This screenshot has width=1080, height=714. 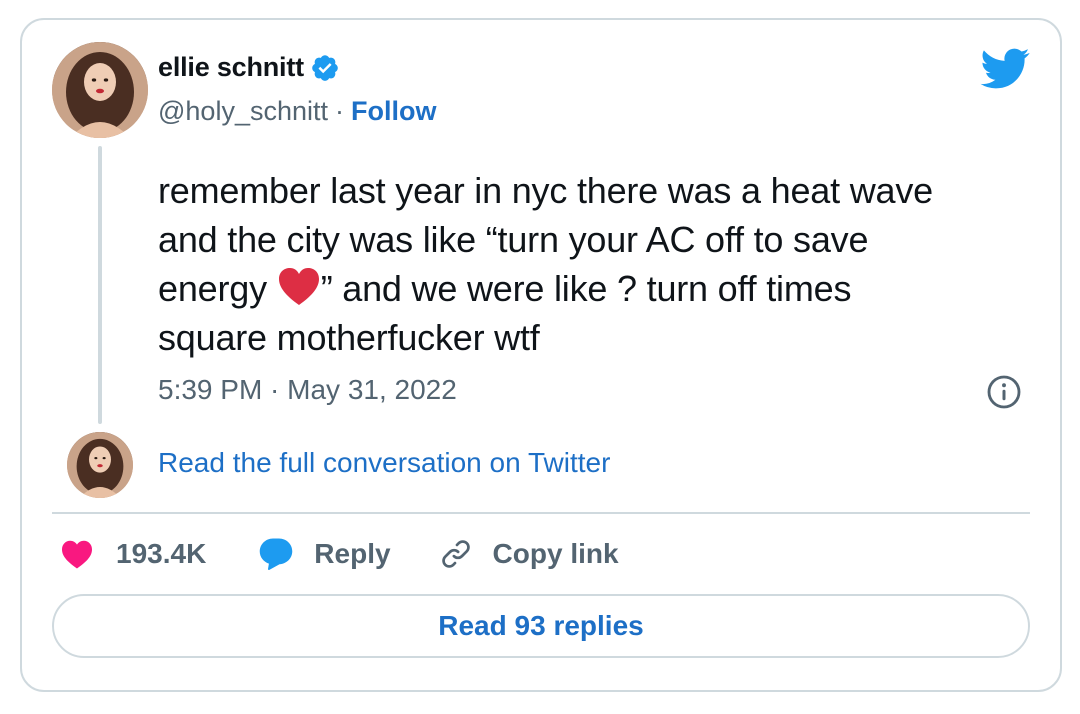 What do you see at coordinates (393, 111) in the screenshot?
I see `follow-link: Follow` at bounding box center [393, 111].